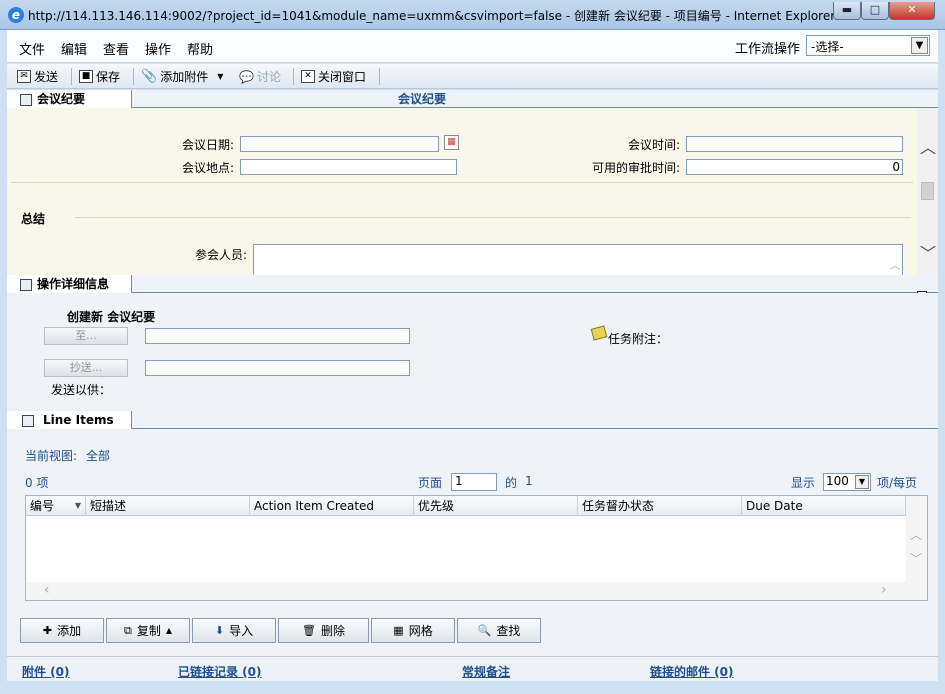 This screenshot has height=694, width=945. I want to click on item-count: 0 项, so click(37, 483).